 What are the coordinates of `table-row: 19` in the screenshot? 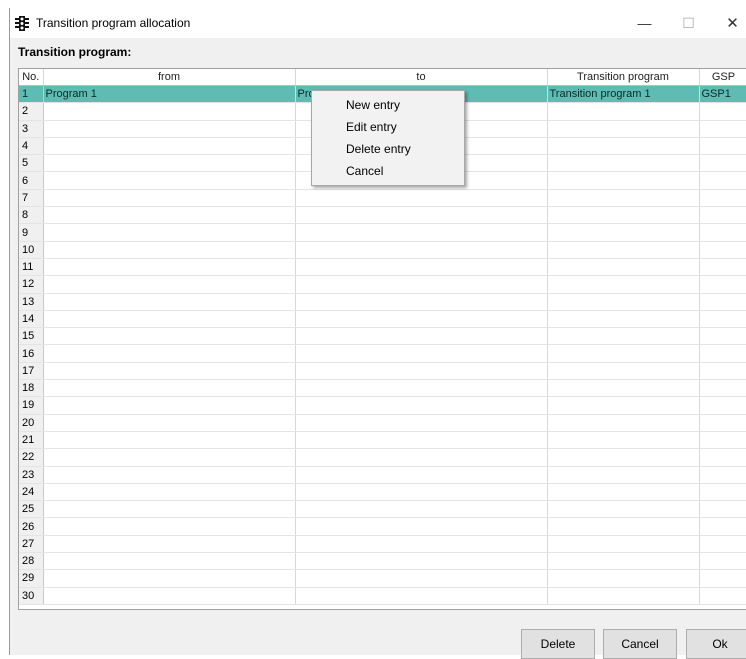 It's located at (382, 405).